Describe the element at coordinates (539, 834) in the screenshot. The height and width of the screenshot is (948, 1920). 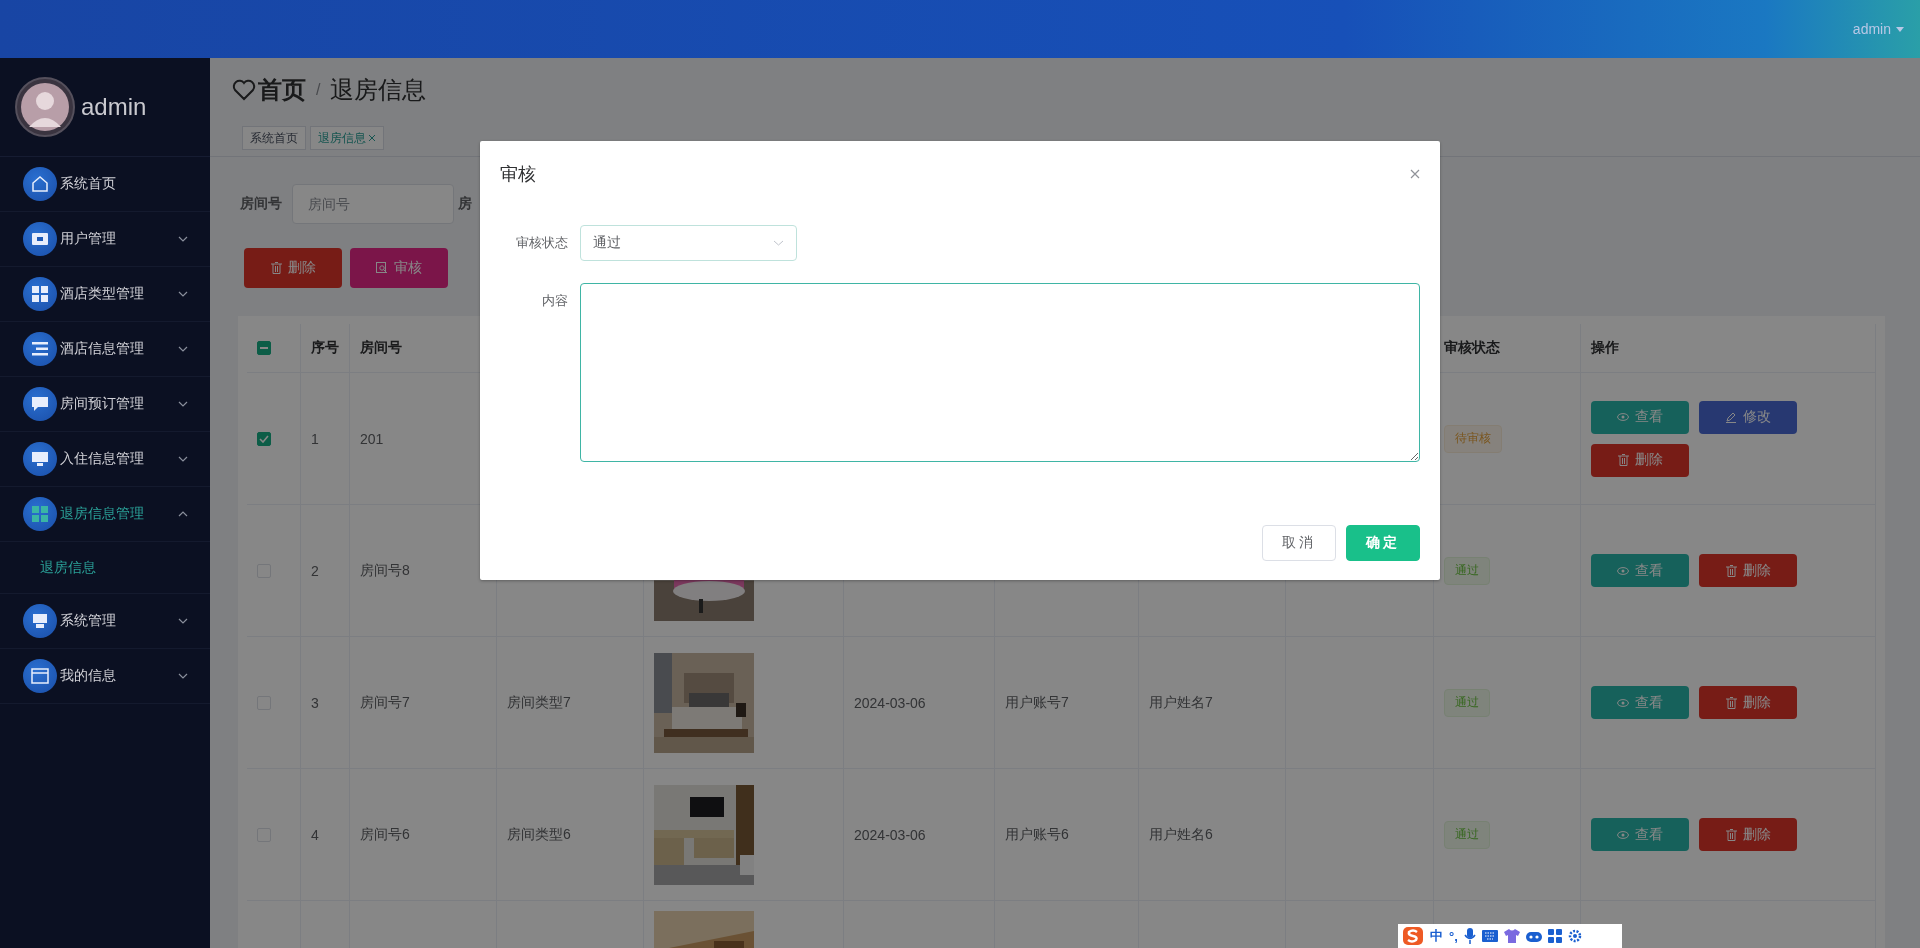
I see `table-cell: 房间类型6` at that location.